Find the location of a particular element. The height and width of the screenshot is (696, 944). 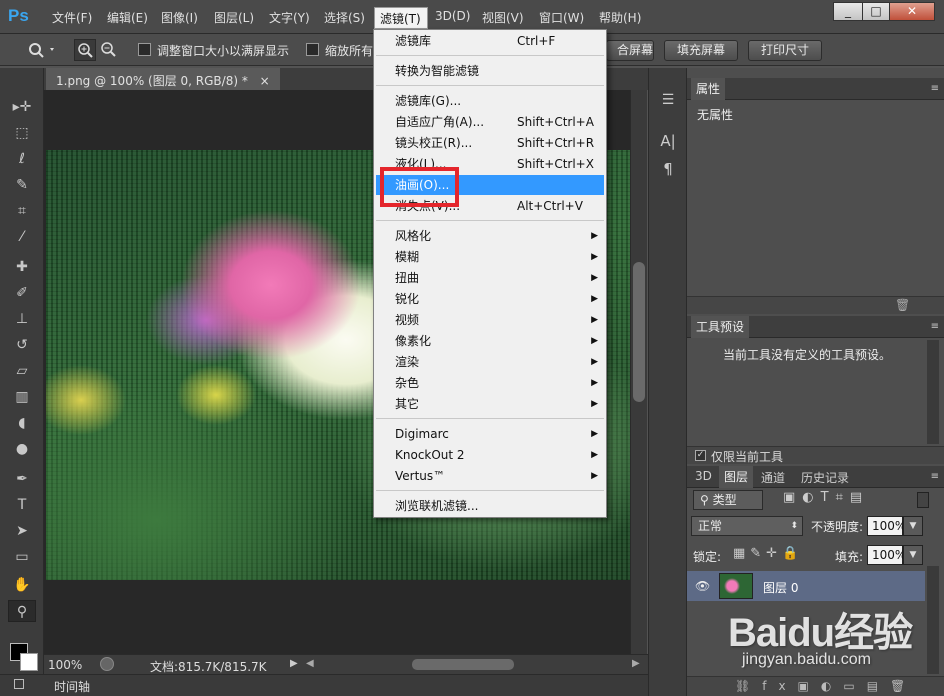

zoom-tool-preset is located at coordinates (44, 50).